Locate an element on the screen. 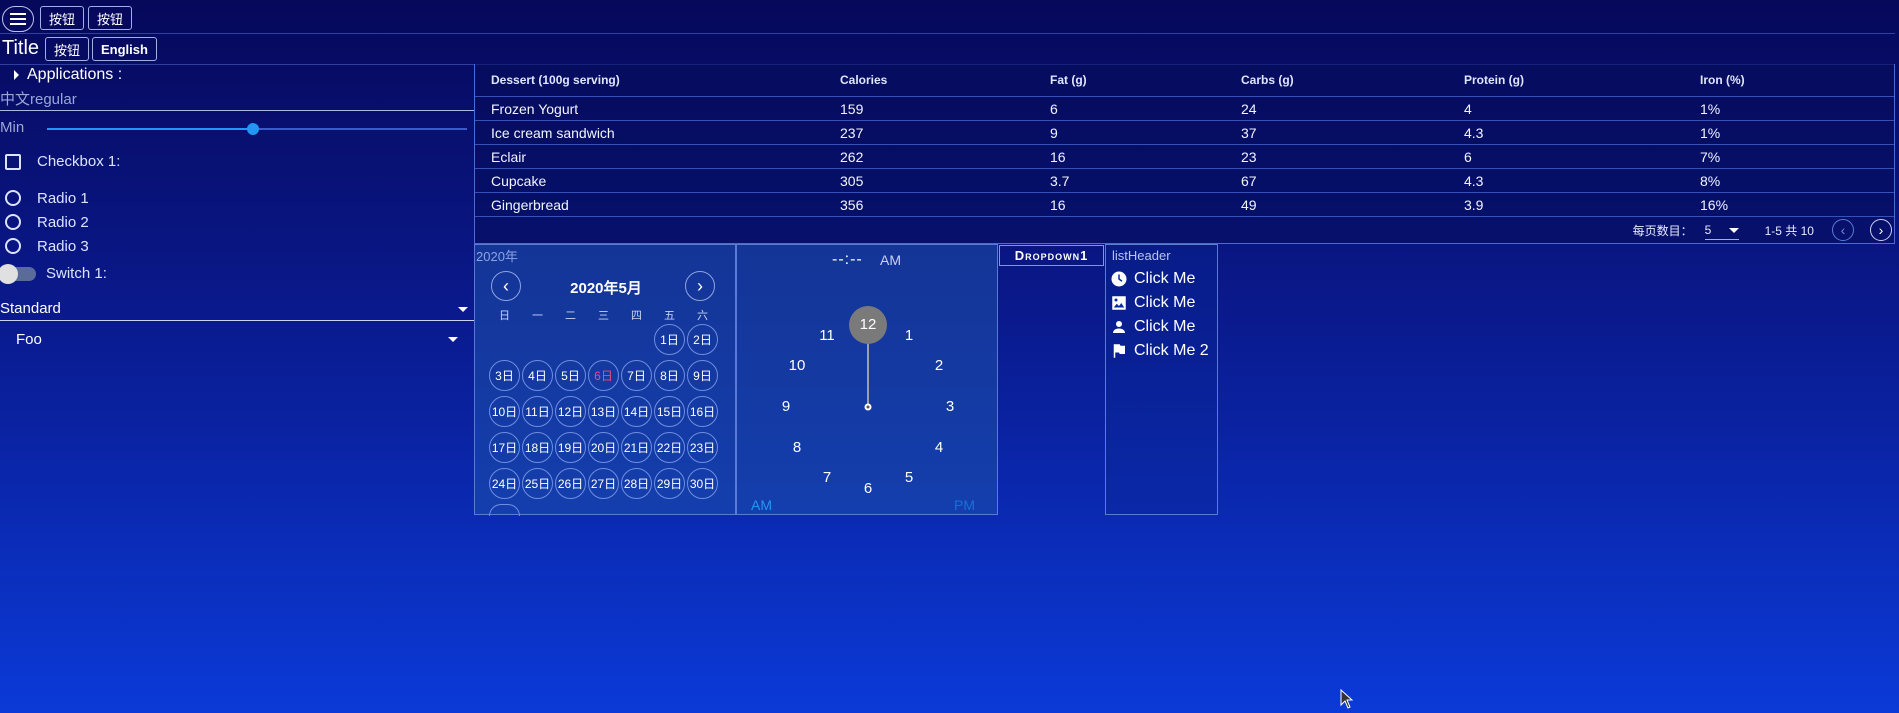 The height and width of the screenshot is (713, 1899). calendar-day: 19日 is located at coordinates (570, 447).